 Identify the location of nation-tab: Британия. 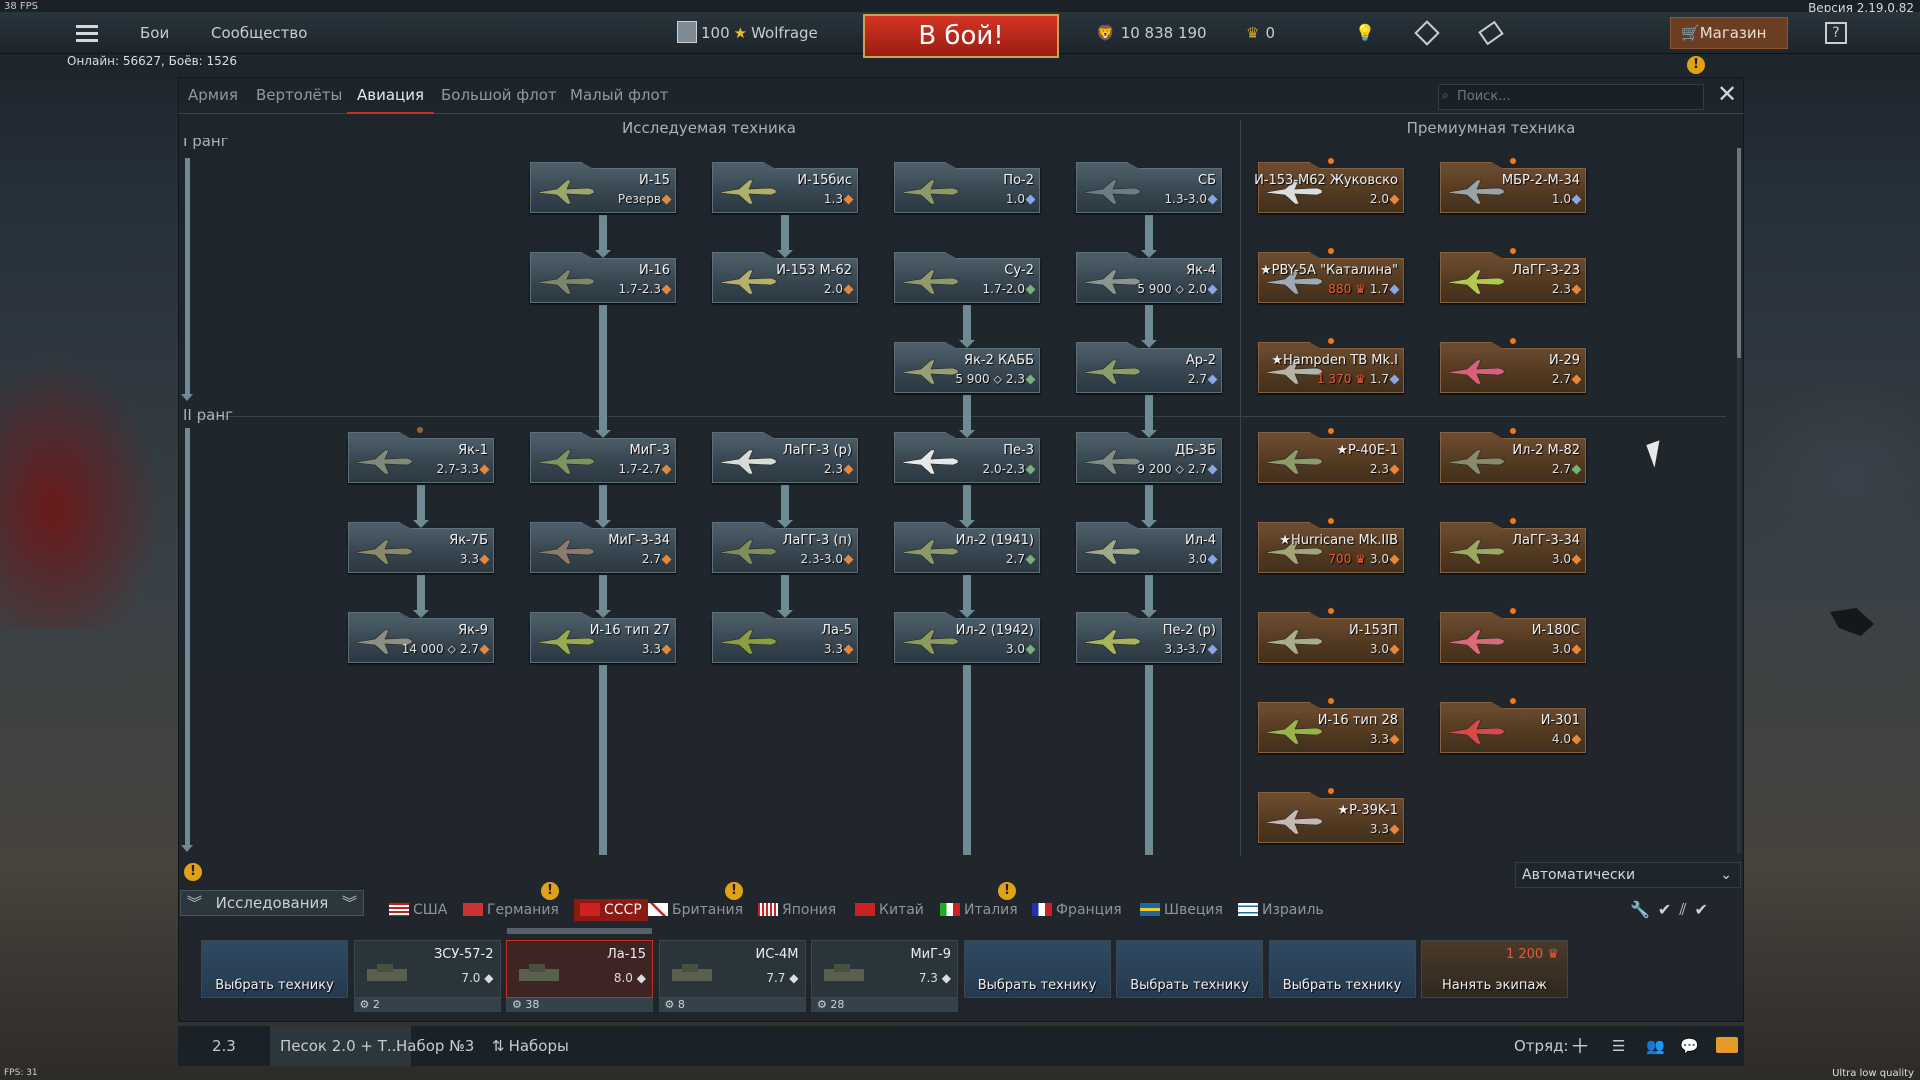
(695, 910).